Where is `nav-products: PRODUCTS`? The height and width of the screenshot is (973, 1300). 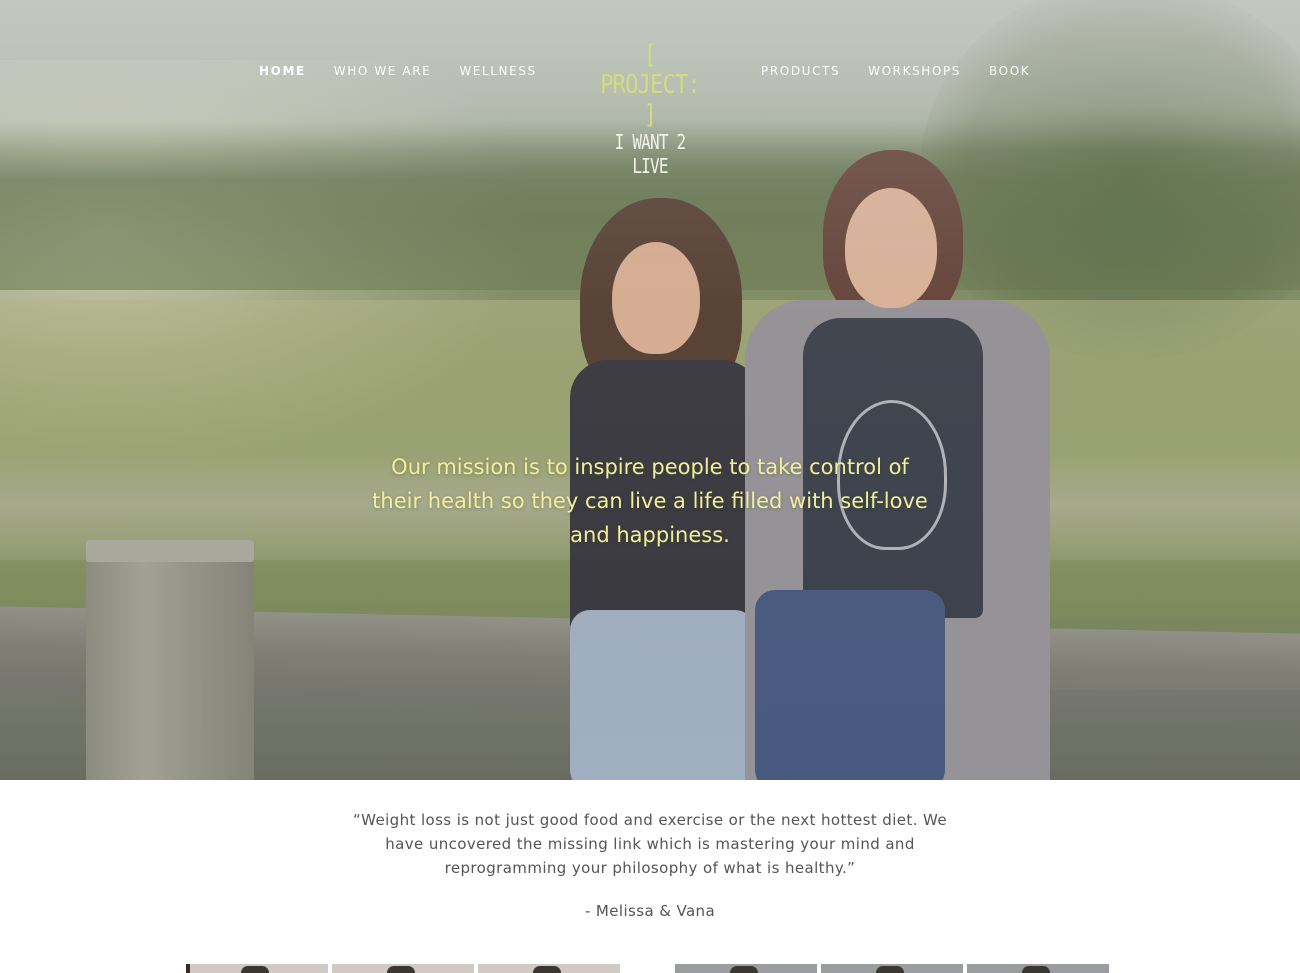
nav-products: PRODUCTS is located at coordinates (800, 71).